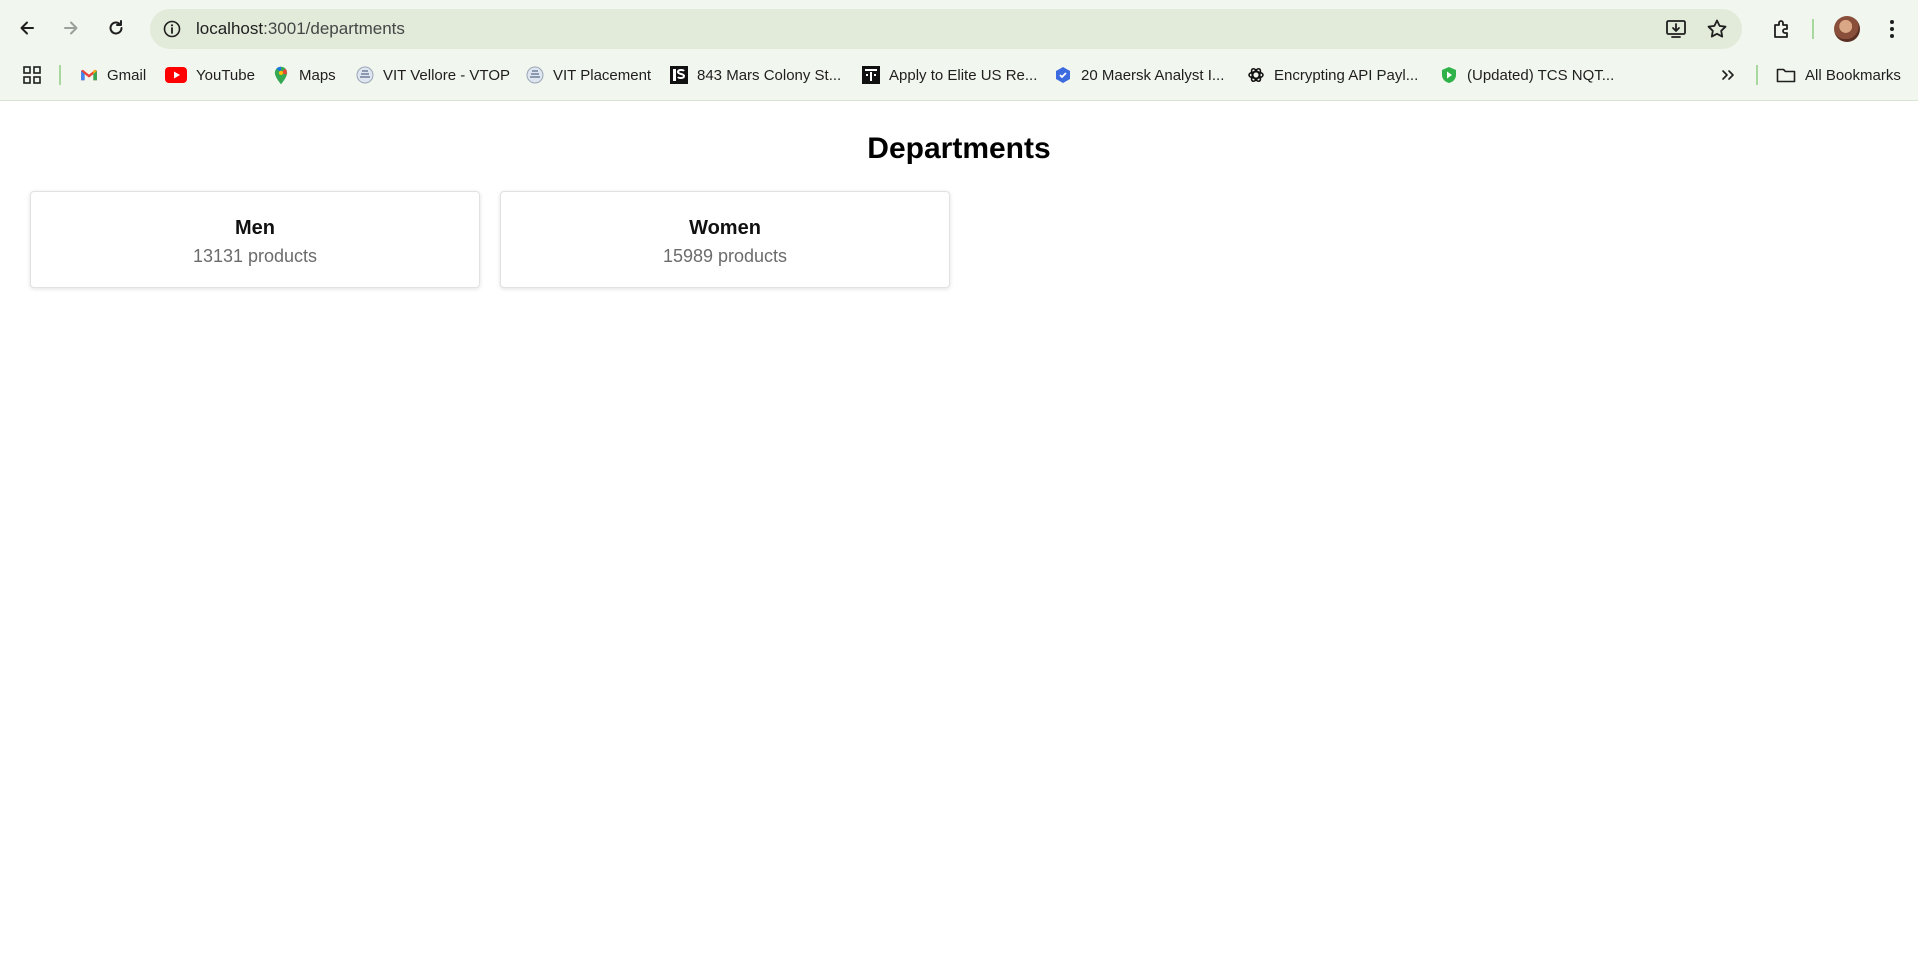 This screenshot has width=1918, height=961. I want to click on department-name: Women, so click(725, 228).